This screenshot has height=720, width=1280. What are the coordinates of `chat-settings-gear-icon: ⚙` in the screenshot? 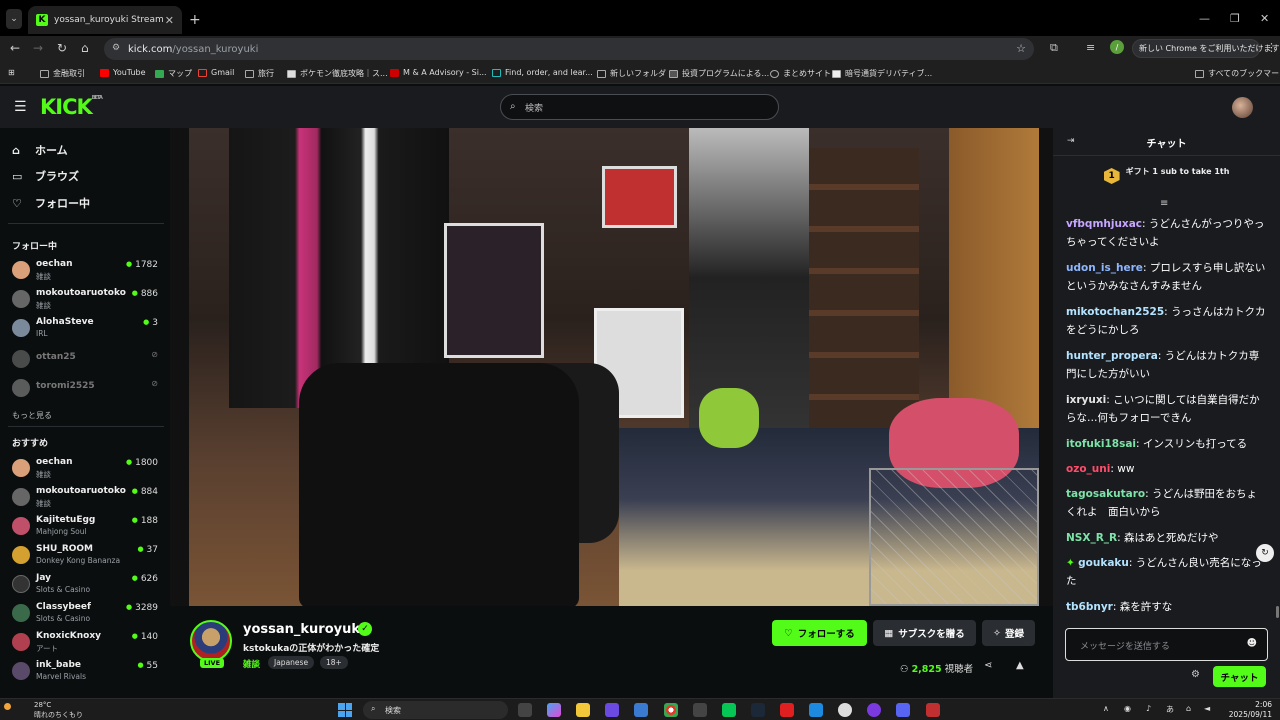 It's located at (1195, 674).